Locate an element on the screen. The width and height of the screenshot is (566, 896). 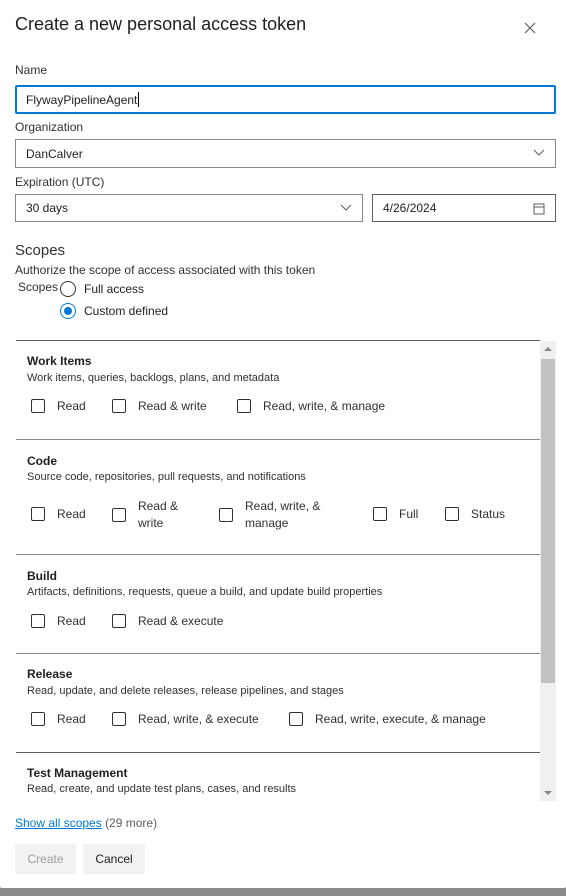
custom-defined-radio: Custom defined is located at coordinates (114, 311).